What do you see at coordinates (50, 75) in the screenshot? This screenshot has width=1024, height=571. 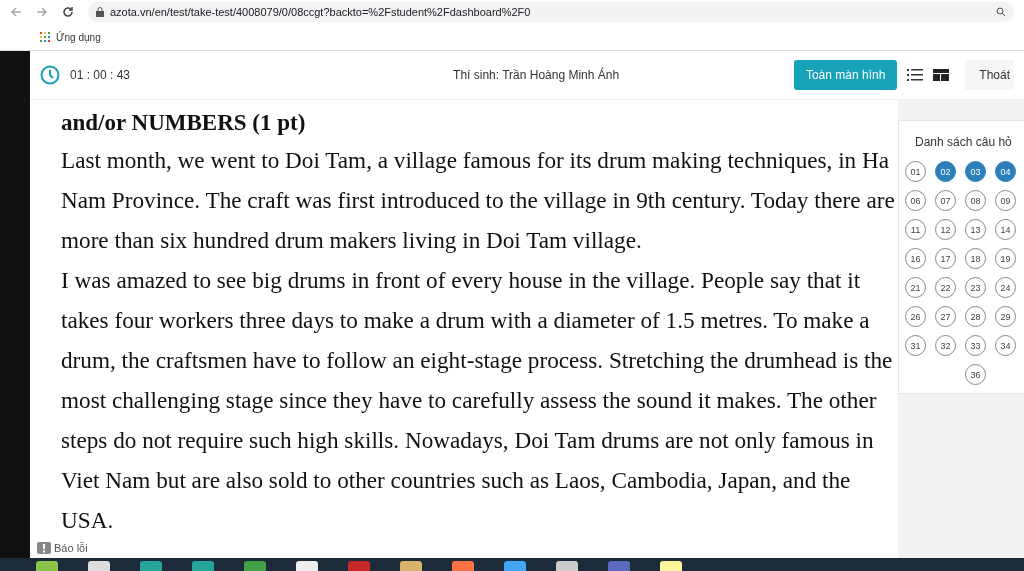 I see `clock-icon` at bounding box center [50, 75].